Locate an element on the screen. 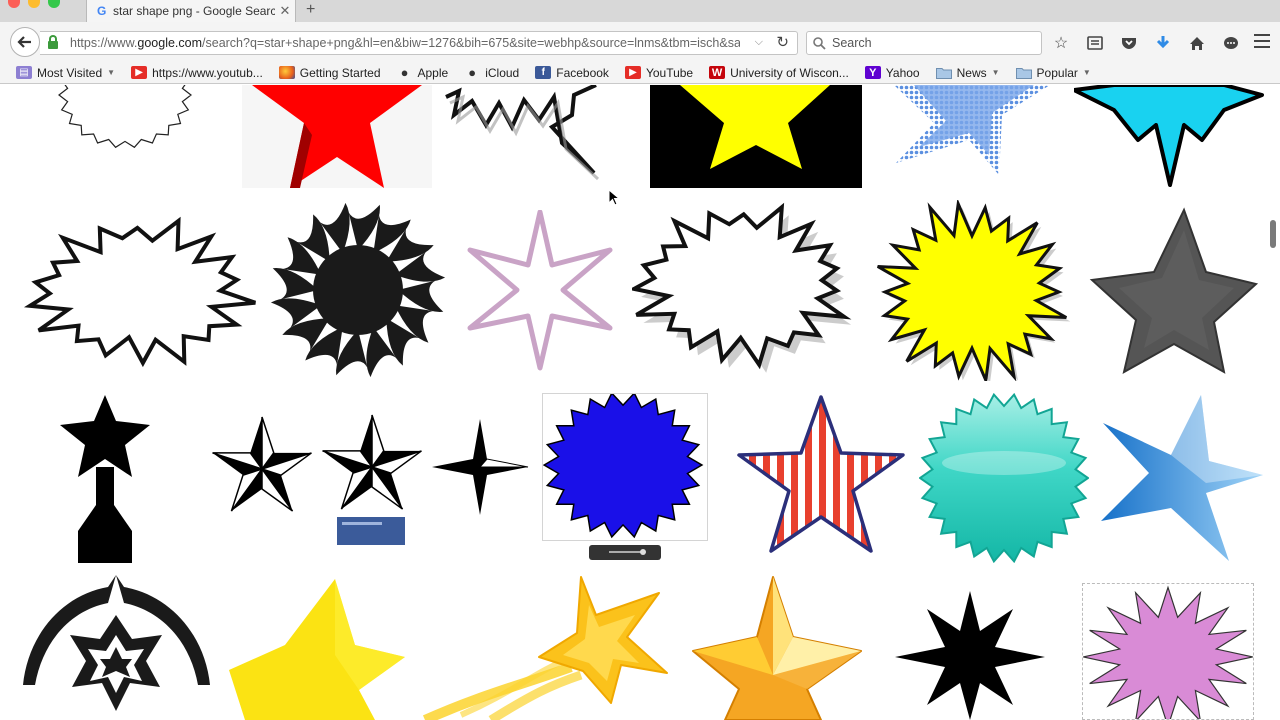 Image resolution: width=1280 pixels, height=720 pixels. minimize-window-button is located at coordinates (34, 4).